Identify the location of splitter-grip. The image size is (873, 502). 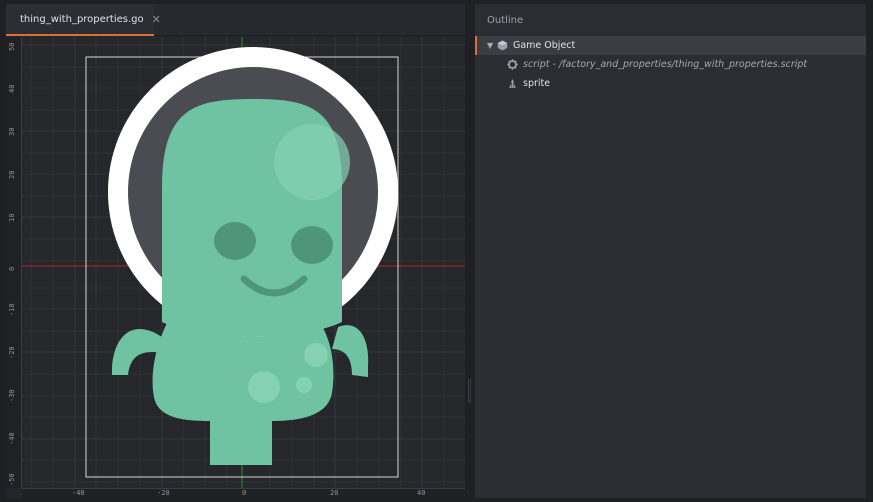
(469, 391).